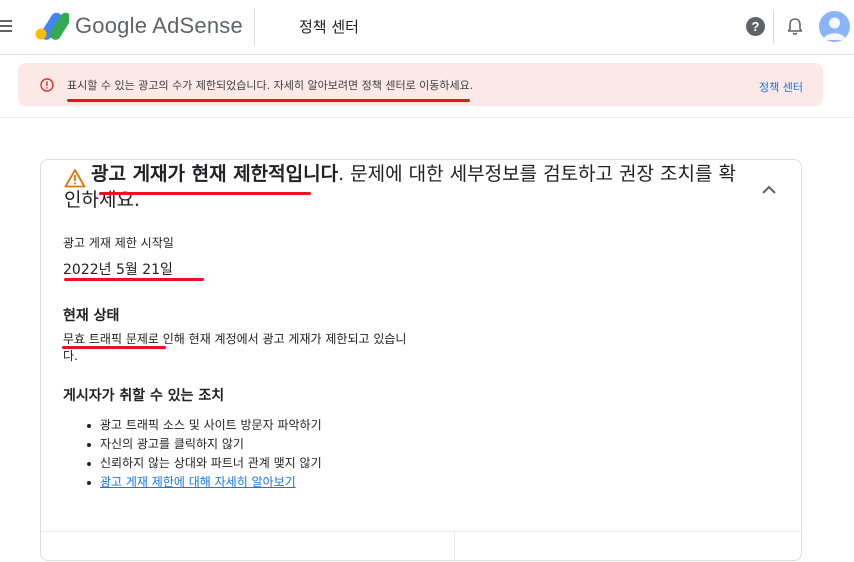 This screenshot has width=854, height=562. I want to click on start-date-label: 광고 게재 제한 시작일, so click(118, 243).